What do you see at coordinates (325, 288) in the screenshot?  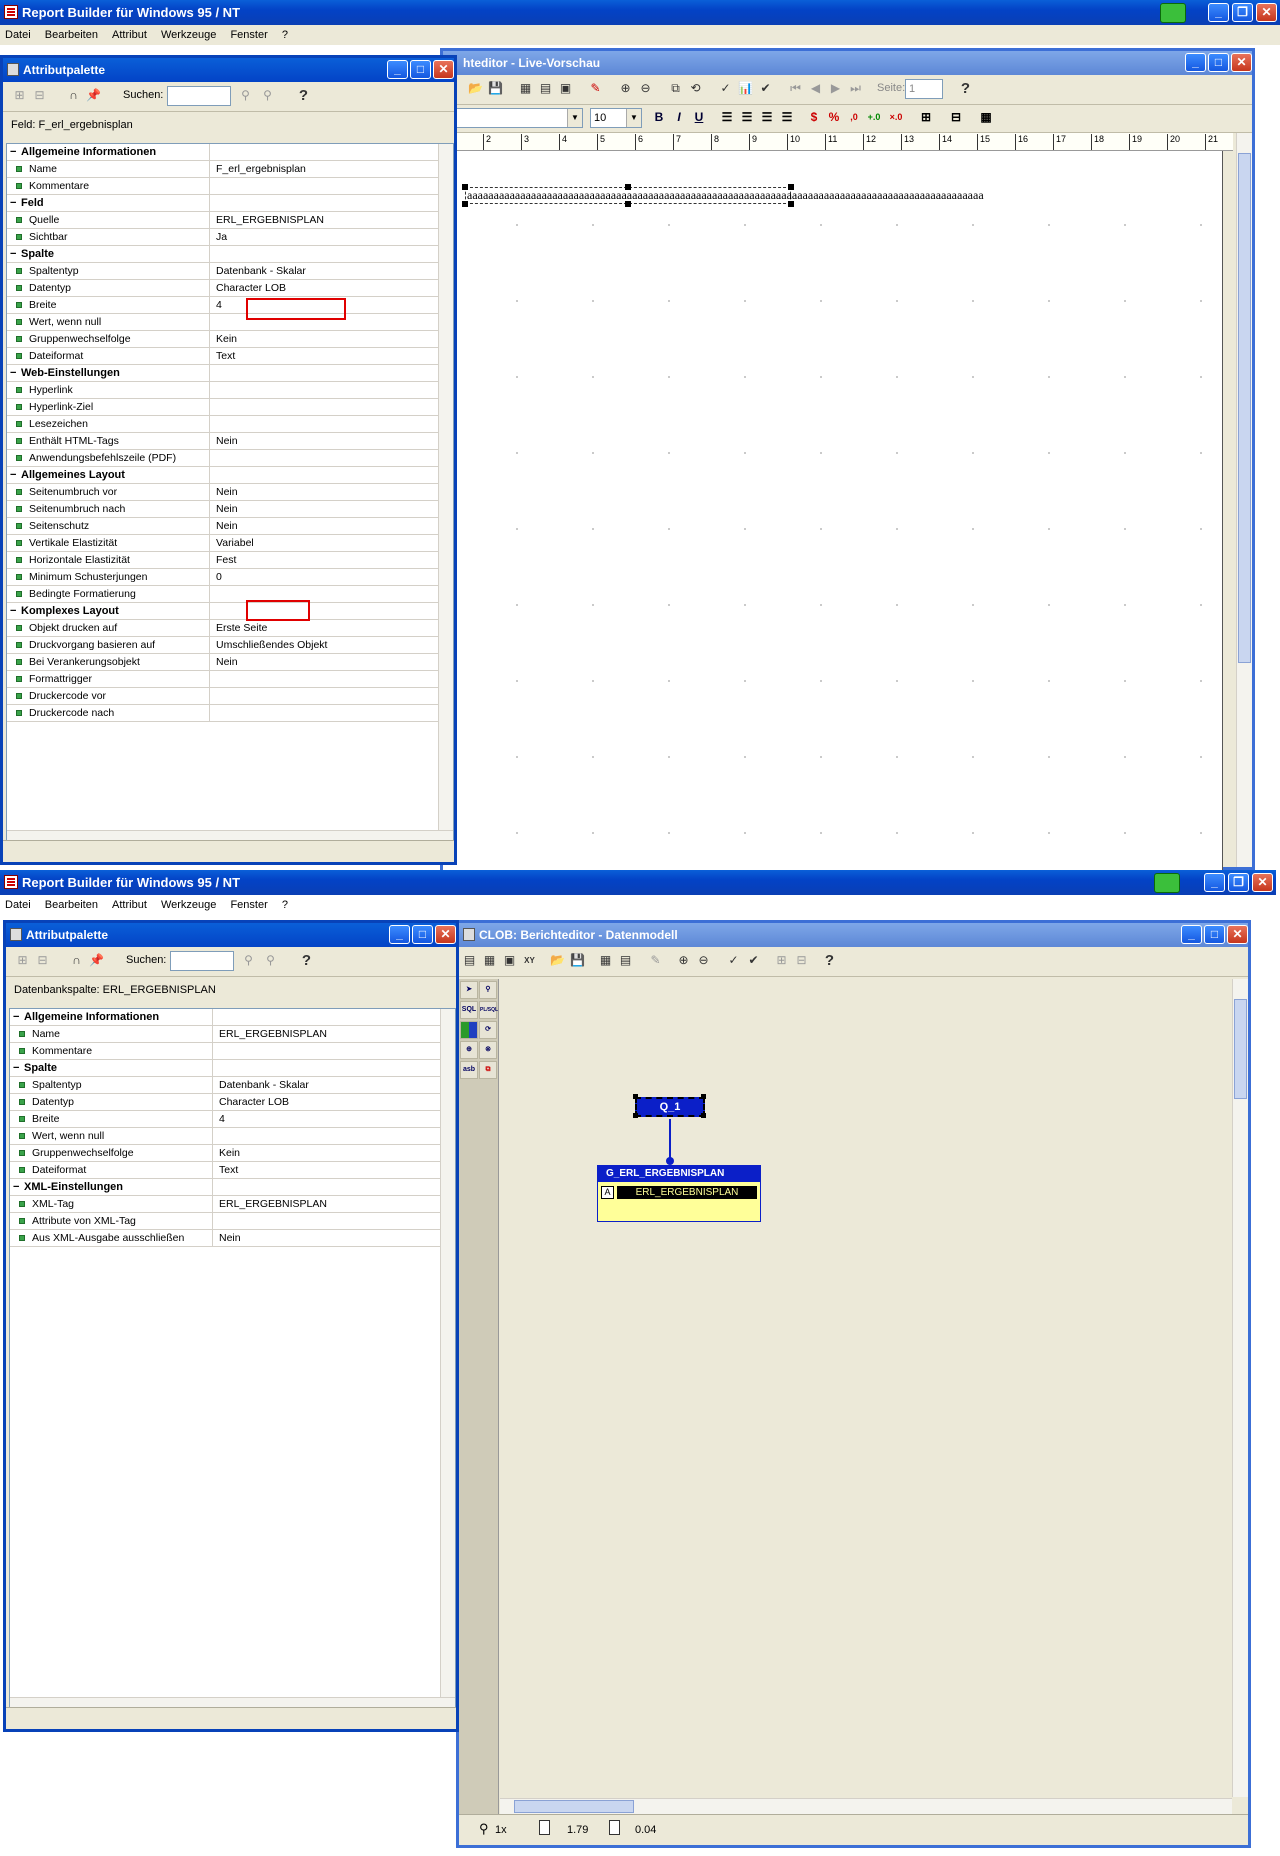 I see `property-value: Character LOB` at bounding box center [325, 288].